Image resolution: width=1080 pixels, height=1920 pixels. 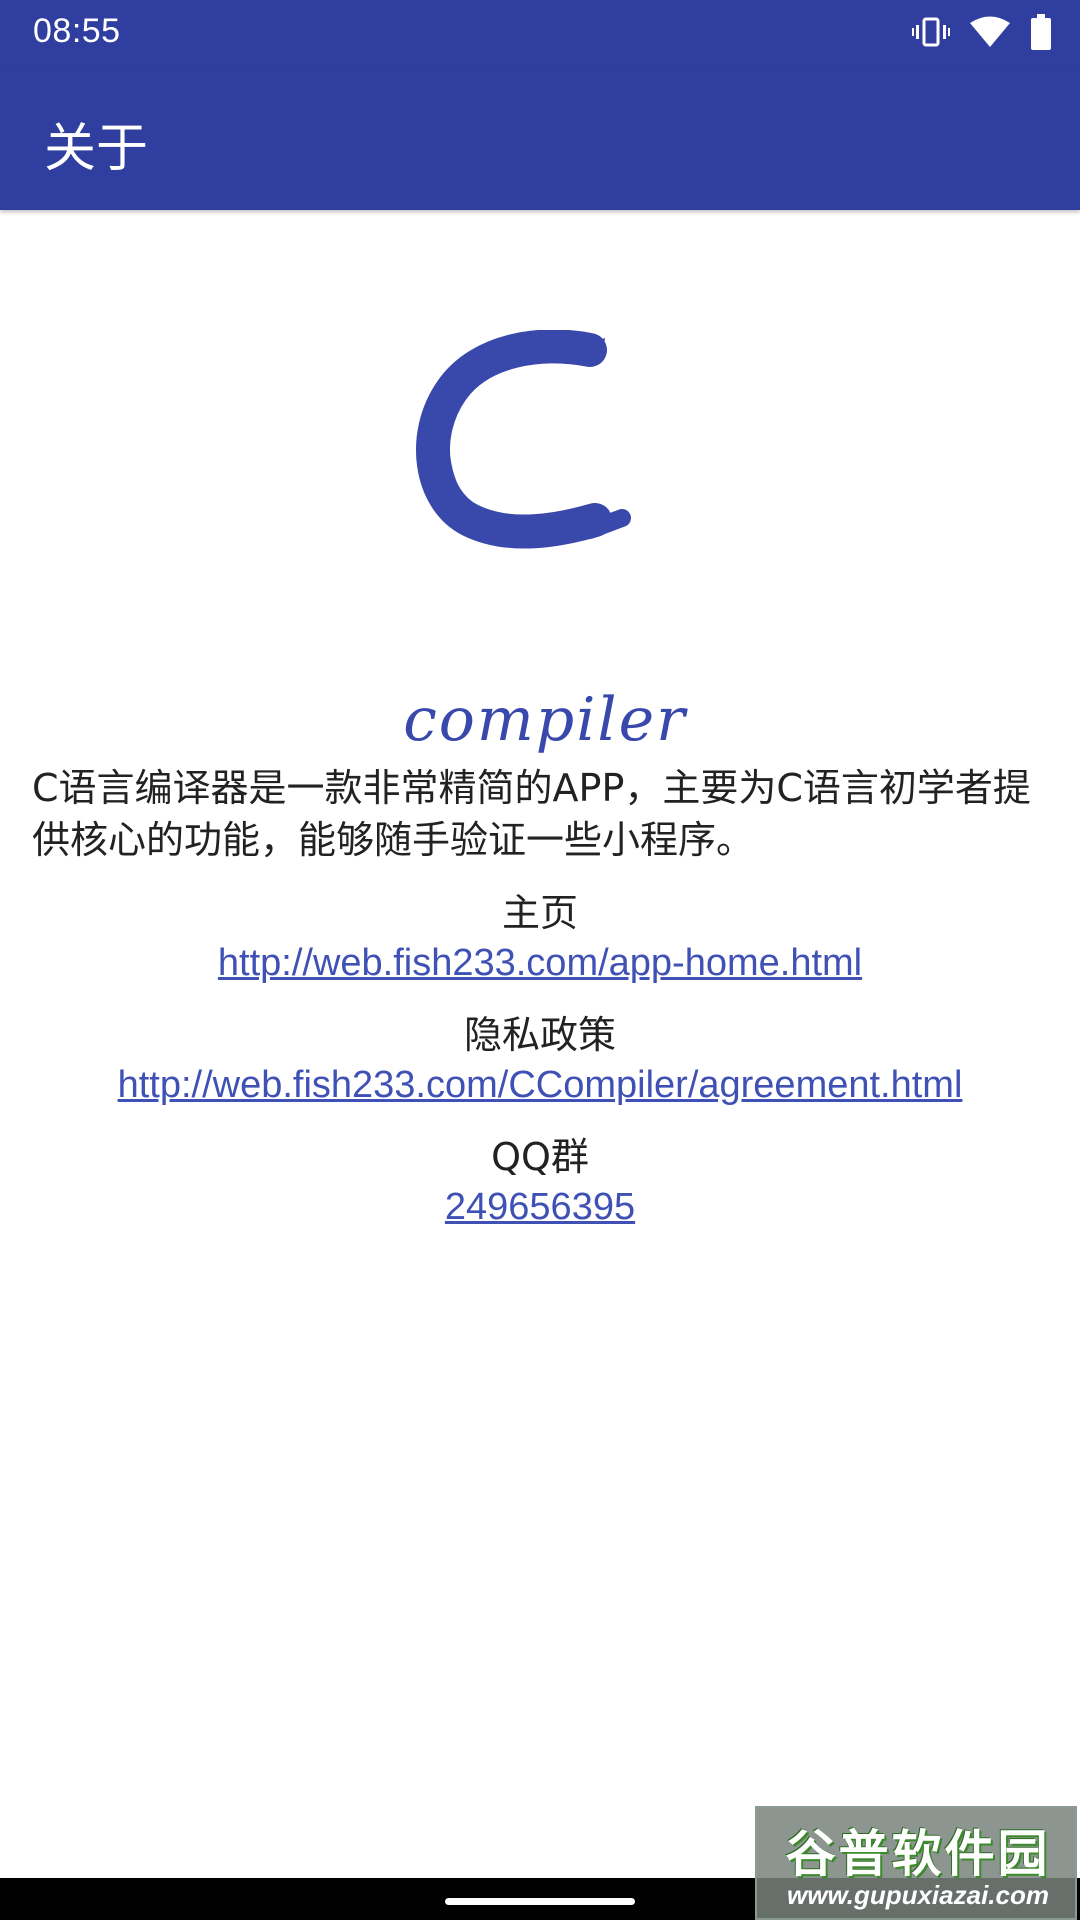 I want to click on privacy-label: 隐私政策, so click(x=539, y=1035).